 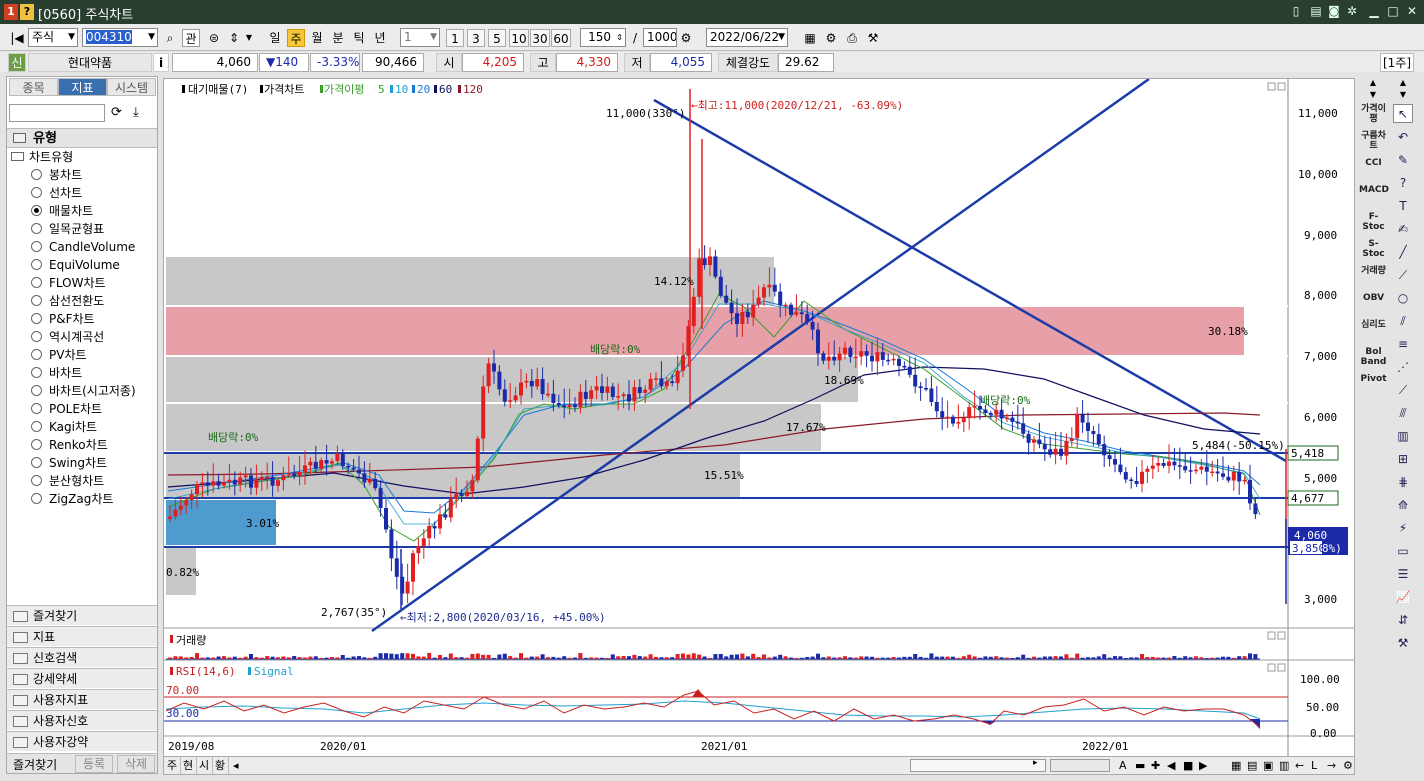 What do you see at coordinates (131, 87) in the screenshot?
I see `tab-system: 시스템` at bounding box center [131, 87].